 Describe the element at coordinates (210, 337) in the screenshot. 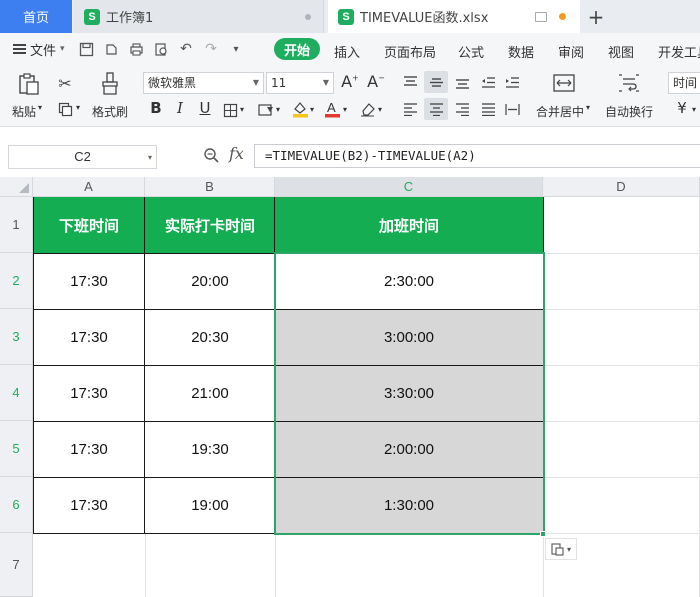

I see `cell-b3: 20:30` at that location.